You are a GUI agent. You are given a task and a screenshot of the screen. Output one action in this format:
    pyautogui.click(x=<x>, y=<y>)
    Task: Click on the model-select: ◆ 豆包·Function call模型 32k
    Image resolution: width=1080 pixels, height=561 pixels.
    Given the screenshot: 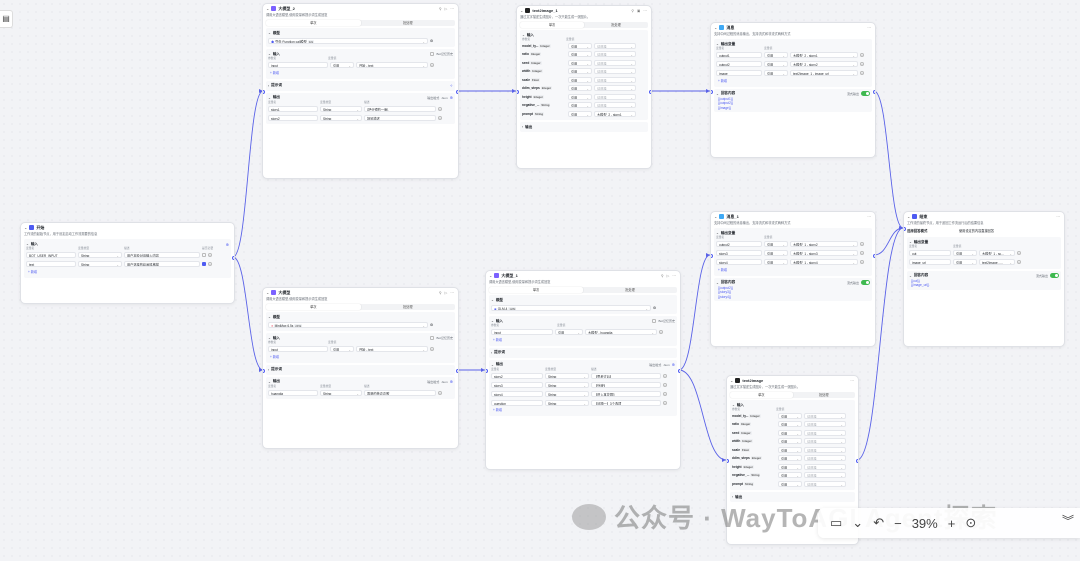 What is the action you would take?
    pyautogui.click(x=348, y=40)
    